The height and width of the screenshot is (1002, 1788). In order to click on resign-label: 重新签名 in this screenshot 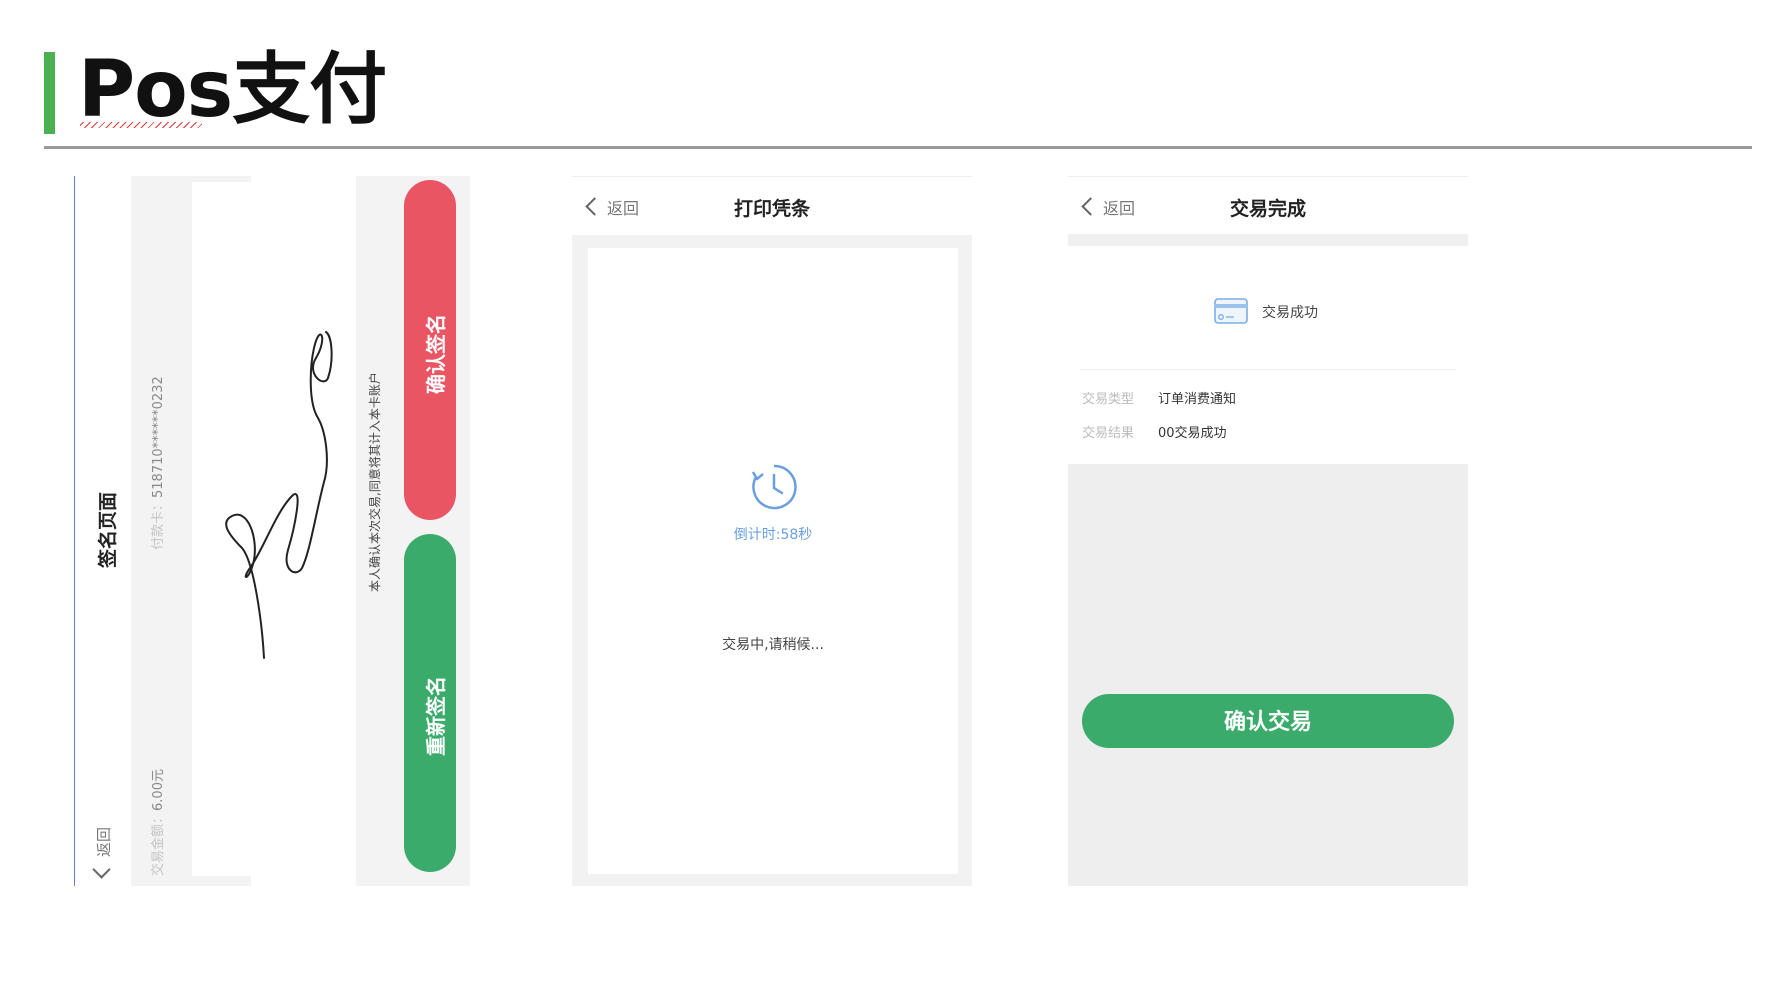, I will do `click(436, 716)`.